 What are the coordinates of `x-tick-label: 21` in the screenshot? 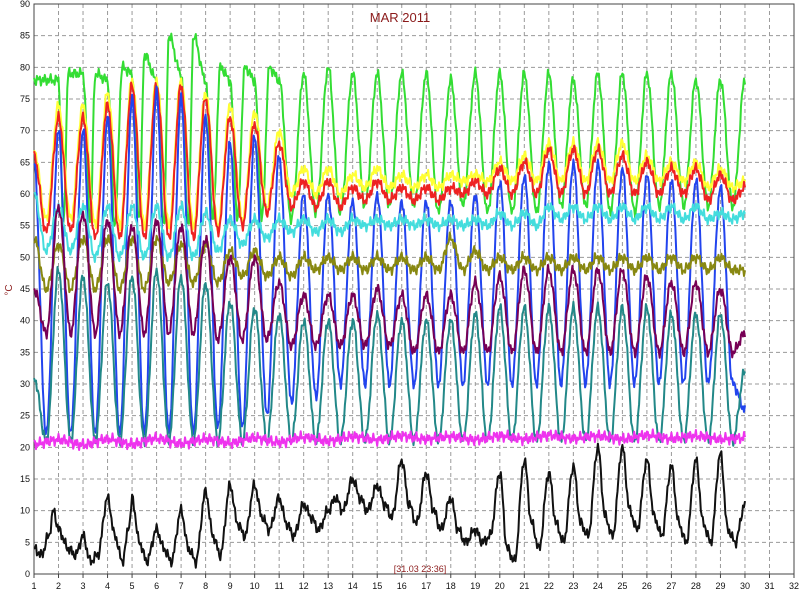 It's located at (524, 586).